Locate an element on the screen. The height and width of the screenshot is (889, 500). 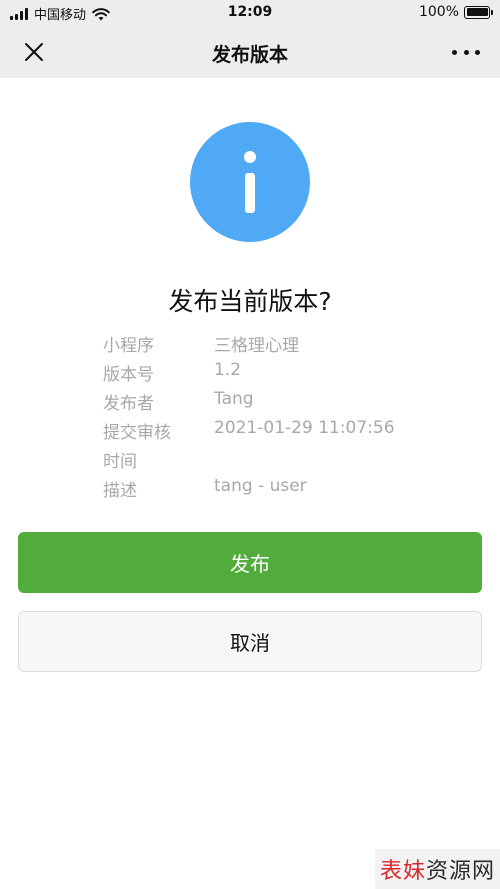
navigation-bar: 发布版本 is located at coordinates (250, 52).